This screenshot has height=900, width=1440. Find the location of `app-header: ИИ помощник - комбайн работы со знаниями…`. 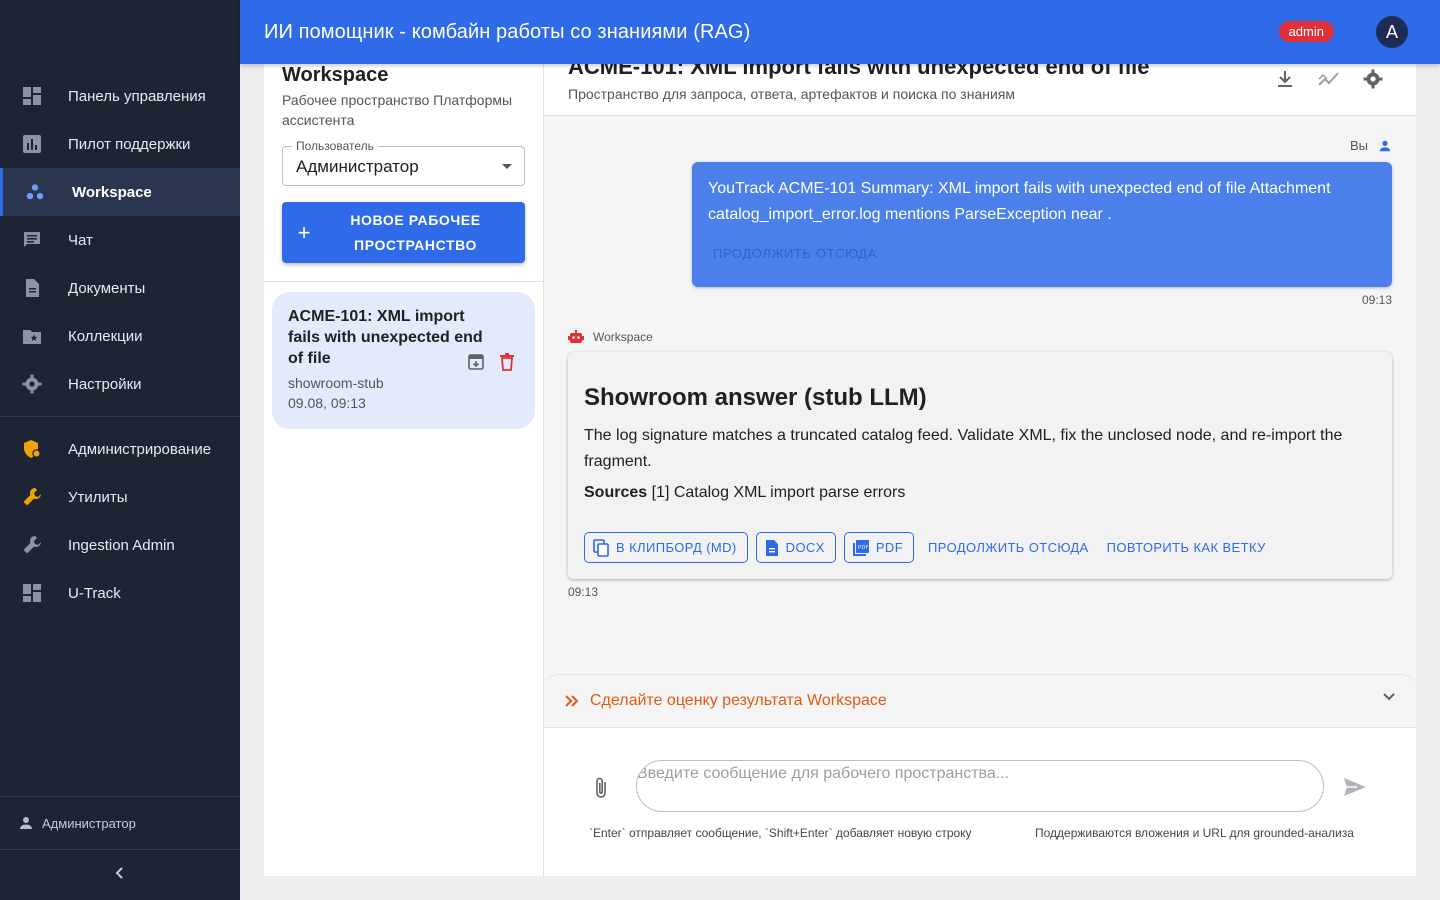

app-header: ИИ помощник - комбайн работы со знаниями… is located at coordinates (840, 32).